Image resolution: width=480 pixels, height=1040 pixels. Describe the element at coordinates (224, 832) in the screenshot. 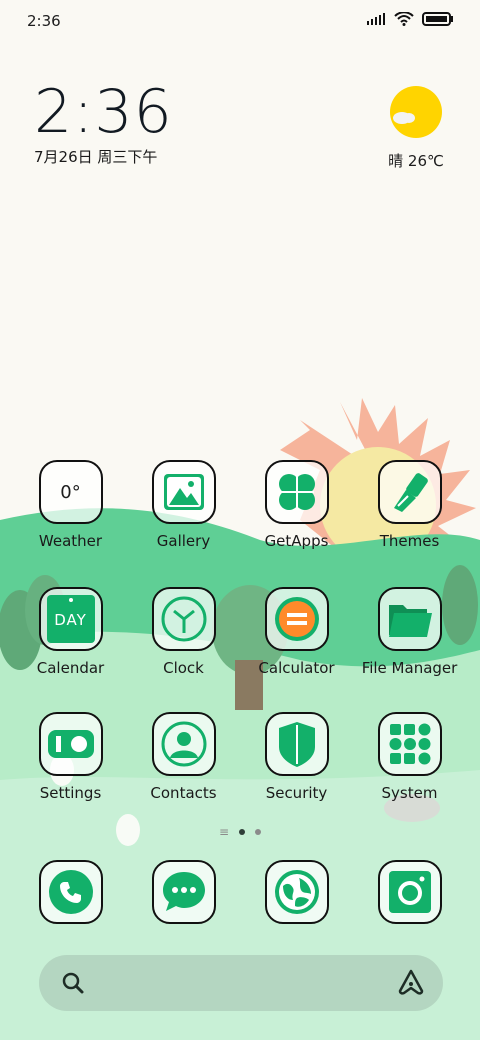

I see `menu-lines-icon: ≡` at that location.